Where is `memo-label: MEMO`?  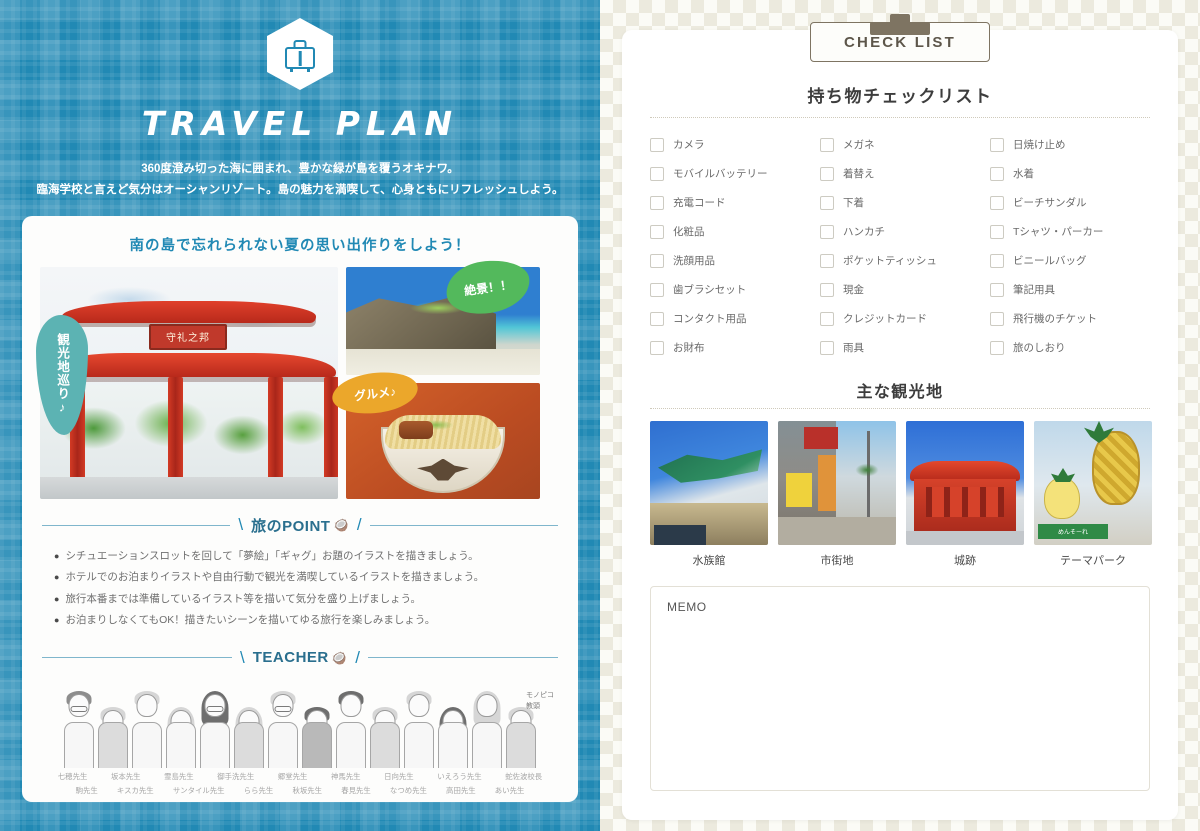 memo-label: MEMO is located at coordinates (687, 607).